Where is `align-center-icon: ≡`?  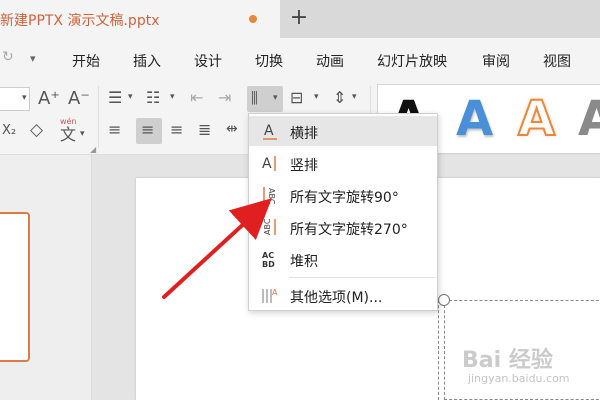
align-center-icon: ≡ is located at coordinates (148, 129).